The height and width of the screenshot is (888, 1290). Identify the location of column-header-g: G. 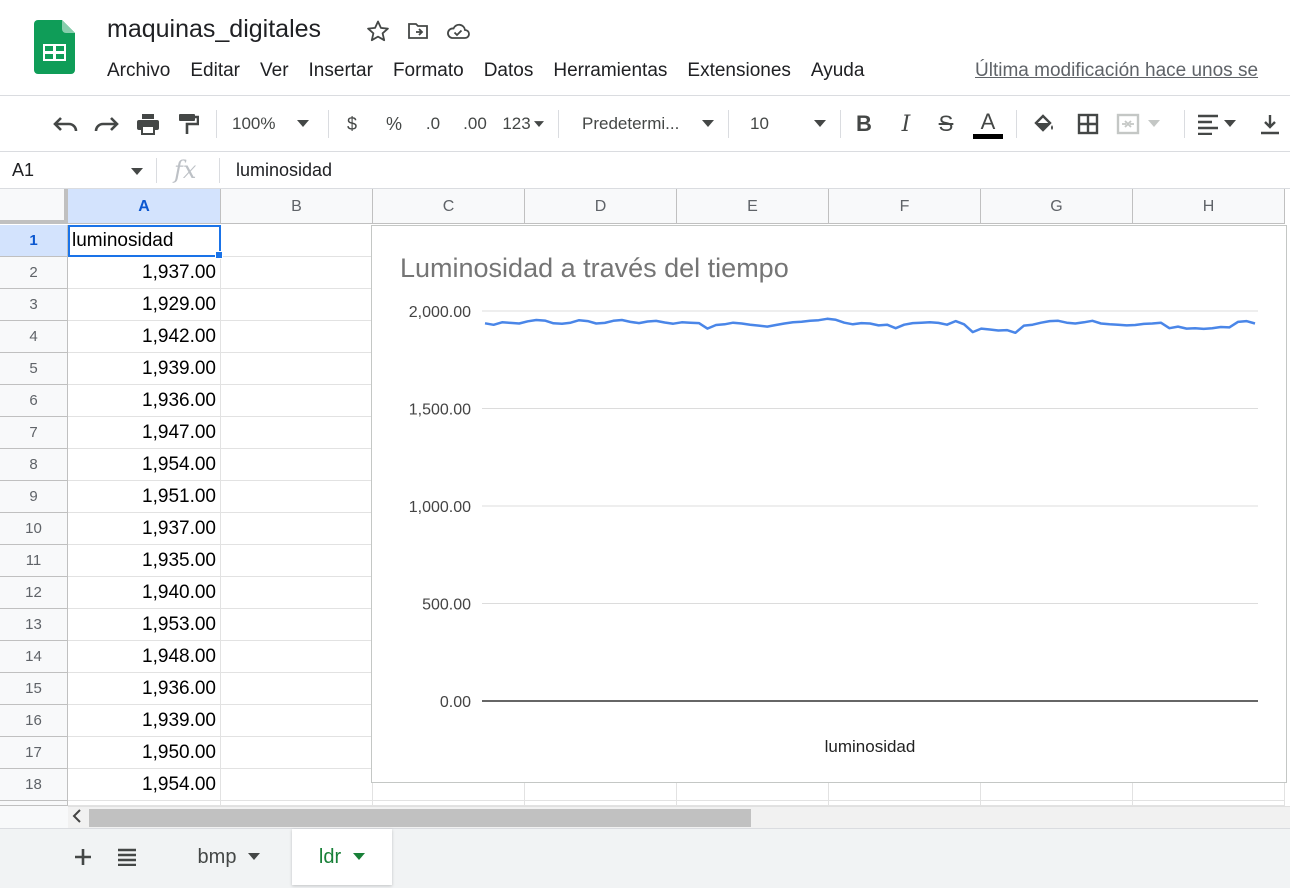
(1057, 206).